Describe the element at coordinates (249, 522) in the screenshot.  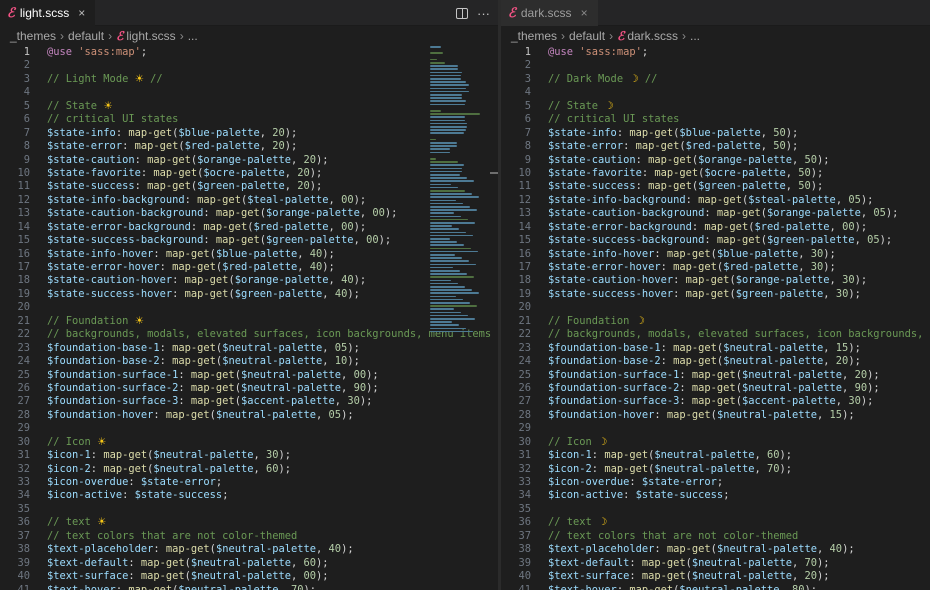
I see `code-line: 36 // text ☀` at that location.